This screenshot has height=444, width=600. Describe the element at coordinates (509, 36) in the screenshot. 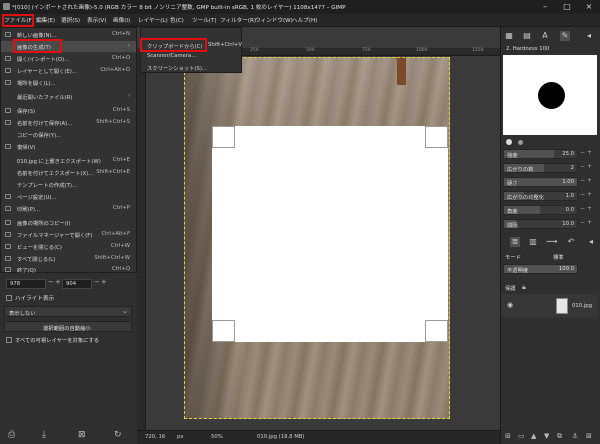

I see `brush-tab-icon: ▦` at that location.